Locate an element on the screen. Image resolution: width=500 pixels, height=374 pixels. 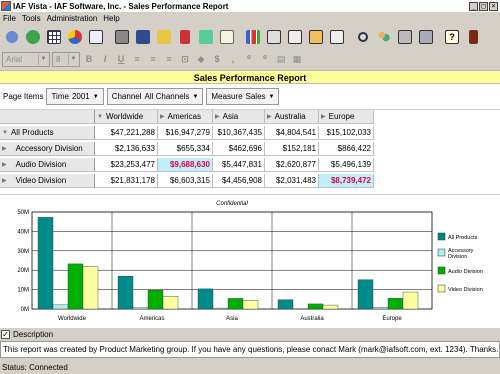
table-cell: $4,804,541 is located at coordinates (292, 133).